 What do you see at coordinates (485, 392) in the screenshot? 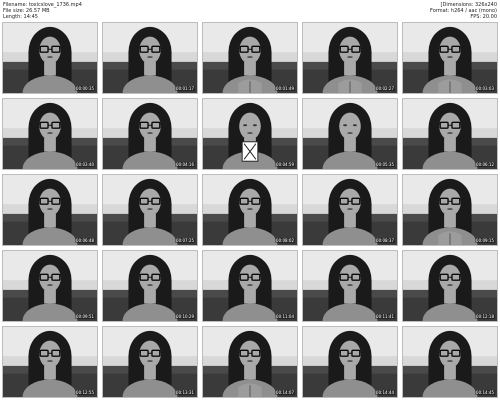
I see `thumbnail-timestamp: 00:14:45` at bounding box center [485, 392].